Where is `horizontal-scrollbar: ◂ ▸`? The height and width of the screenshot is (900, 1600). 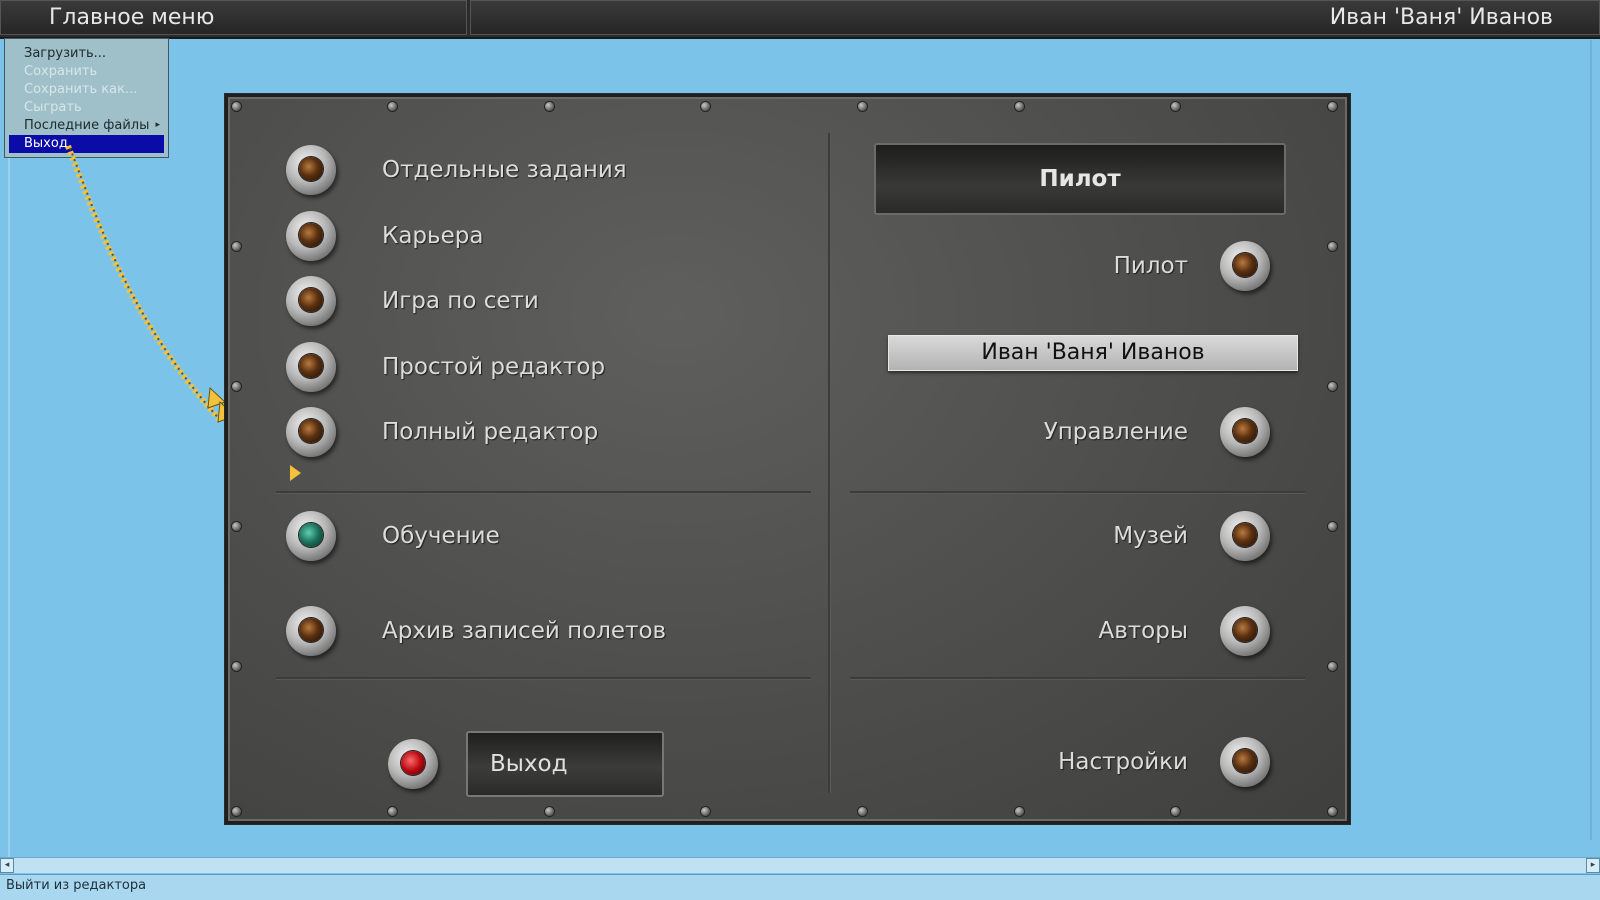 horizontal-scrollbar: ◂ ▸ is located at coordinates (800, 865).